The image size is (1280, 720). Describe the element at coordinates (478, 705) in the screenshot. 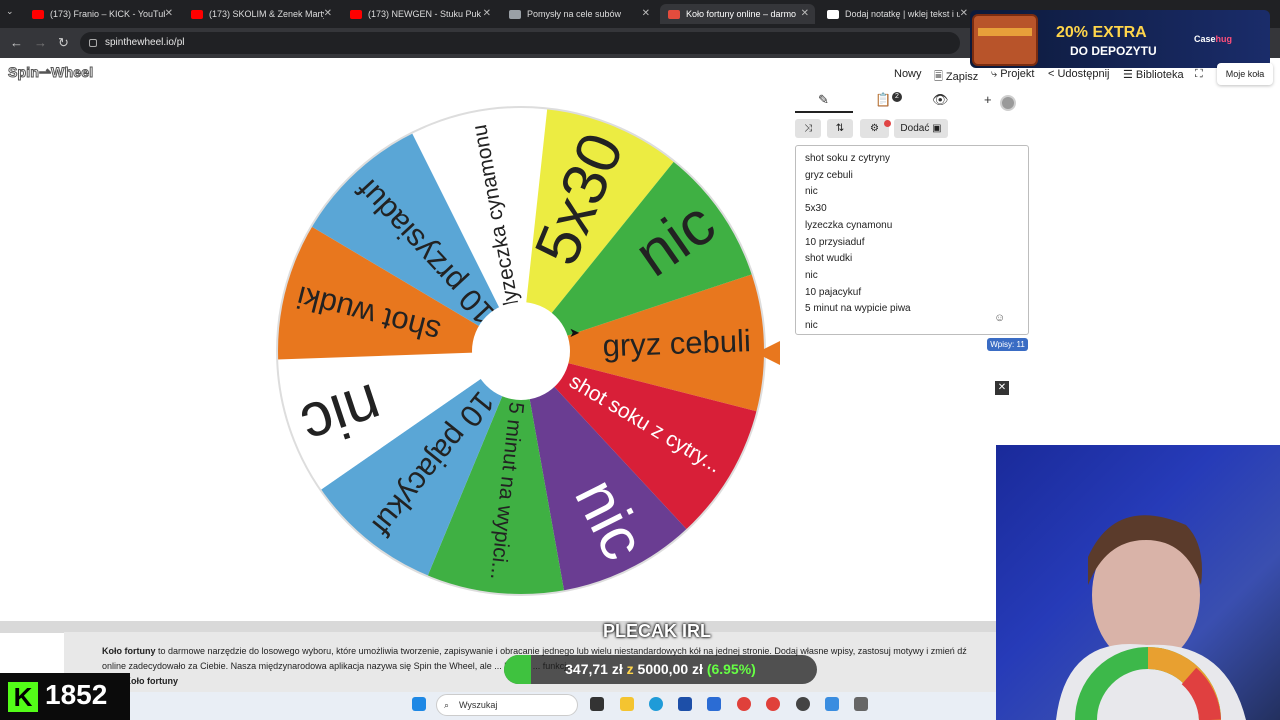

I see `taskbar-search-placeholder: Wyszukaj` at that location.